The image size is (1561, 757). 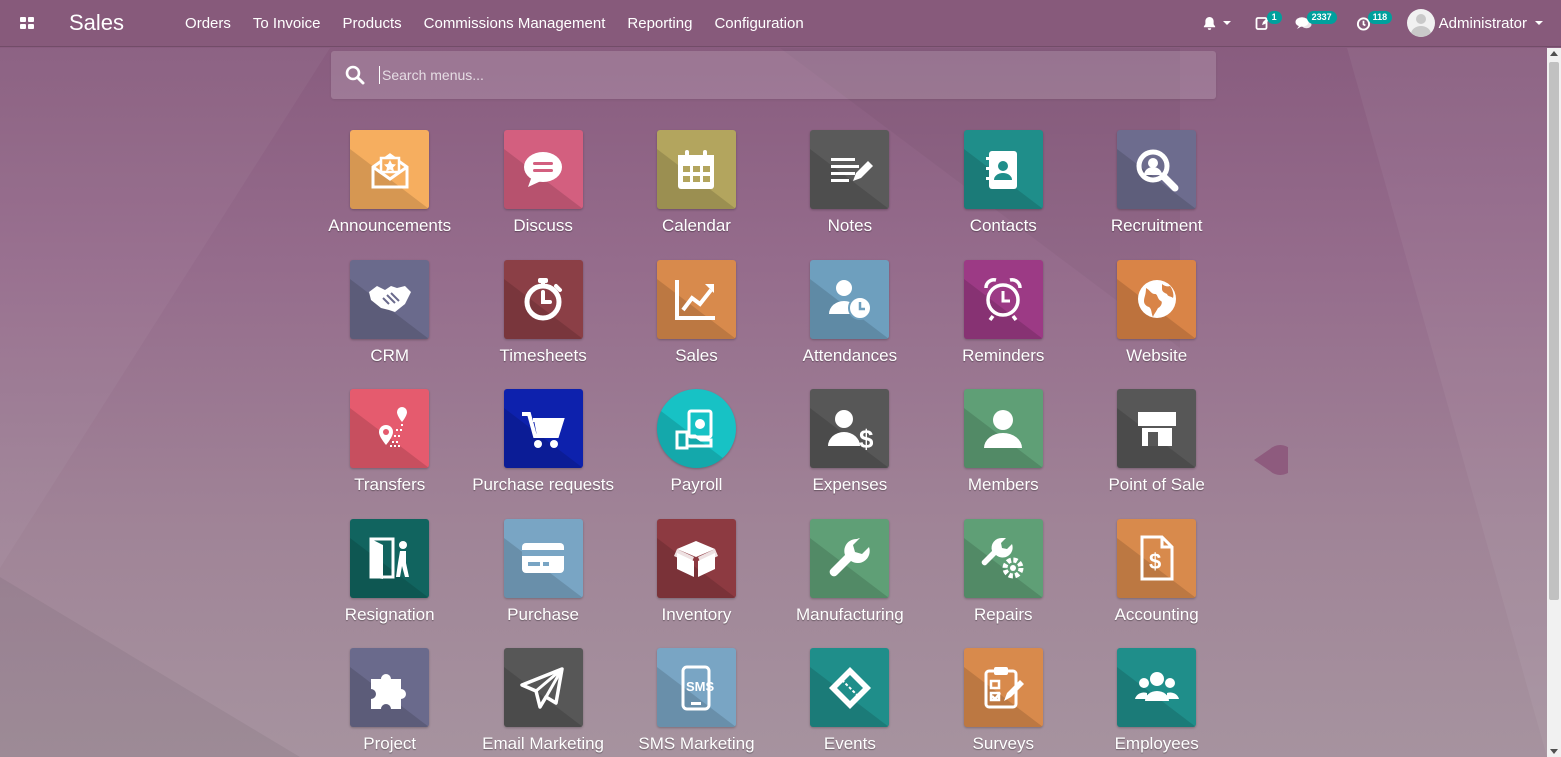 I want to click on app-tile-project: Project, so click(x=389, y=702).